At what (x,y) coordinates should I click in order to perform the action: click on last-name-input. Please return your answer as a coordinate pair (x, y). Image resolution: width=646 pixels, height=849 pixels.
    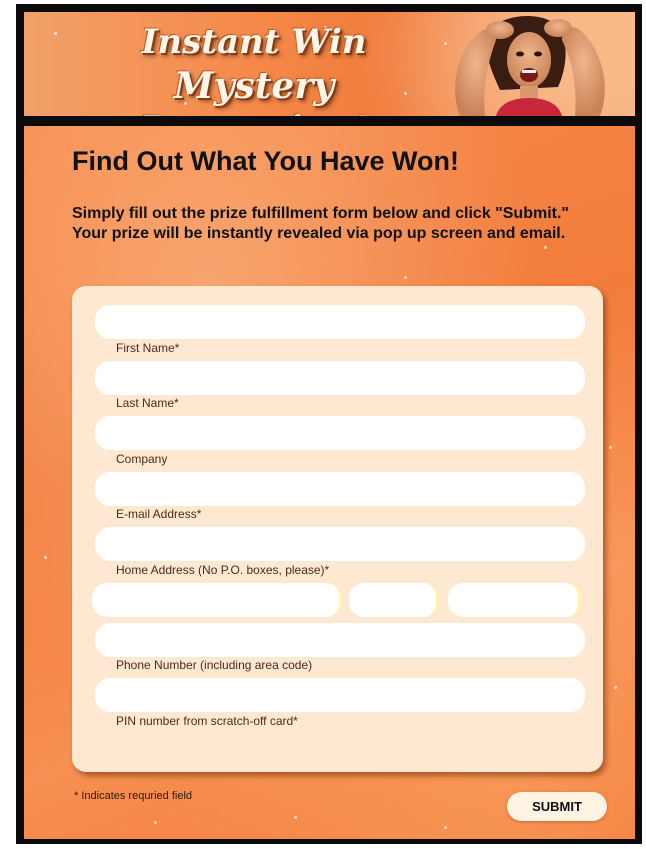
    Looking at the image, I should click on (340, 378).